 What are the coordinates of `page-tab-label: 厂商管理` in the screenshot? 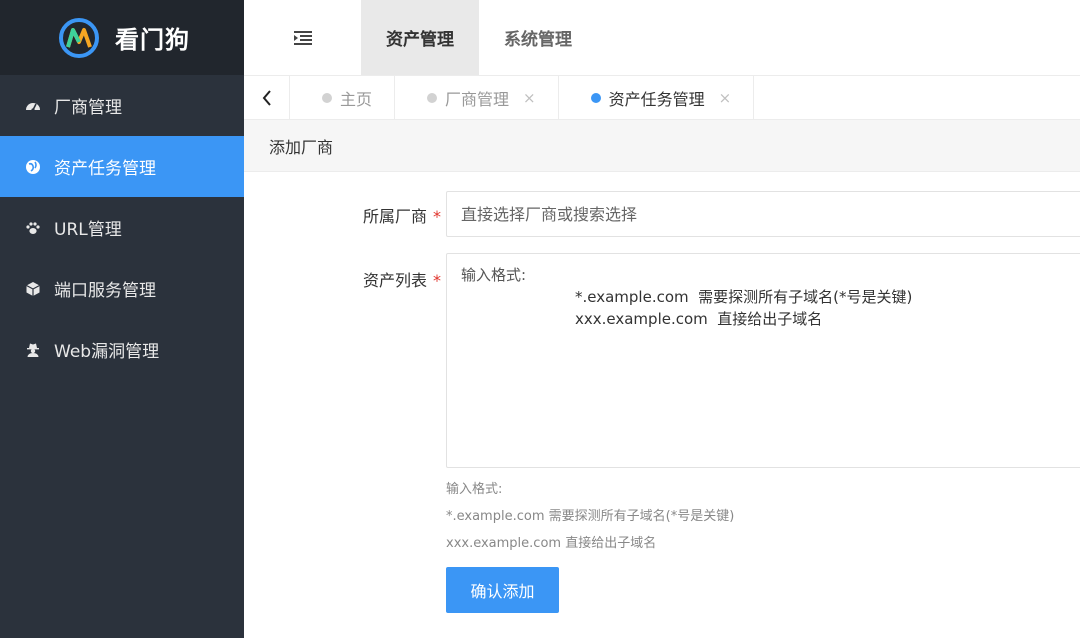 It's located at (477, 99).